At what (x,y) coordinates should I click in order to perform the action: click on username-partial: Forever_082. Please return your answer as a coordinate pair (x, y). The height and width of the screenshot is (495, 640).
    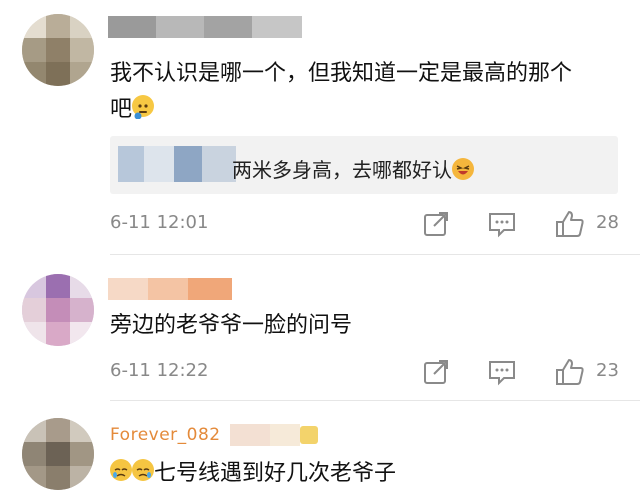
    Looking at the image, I should click on (220, 435).